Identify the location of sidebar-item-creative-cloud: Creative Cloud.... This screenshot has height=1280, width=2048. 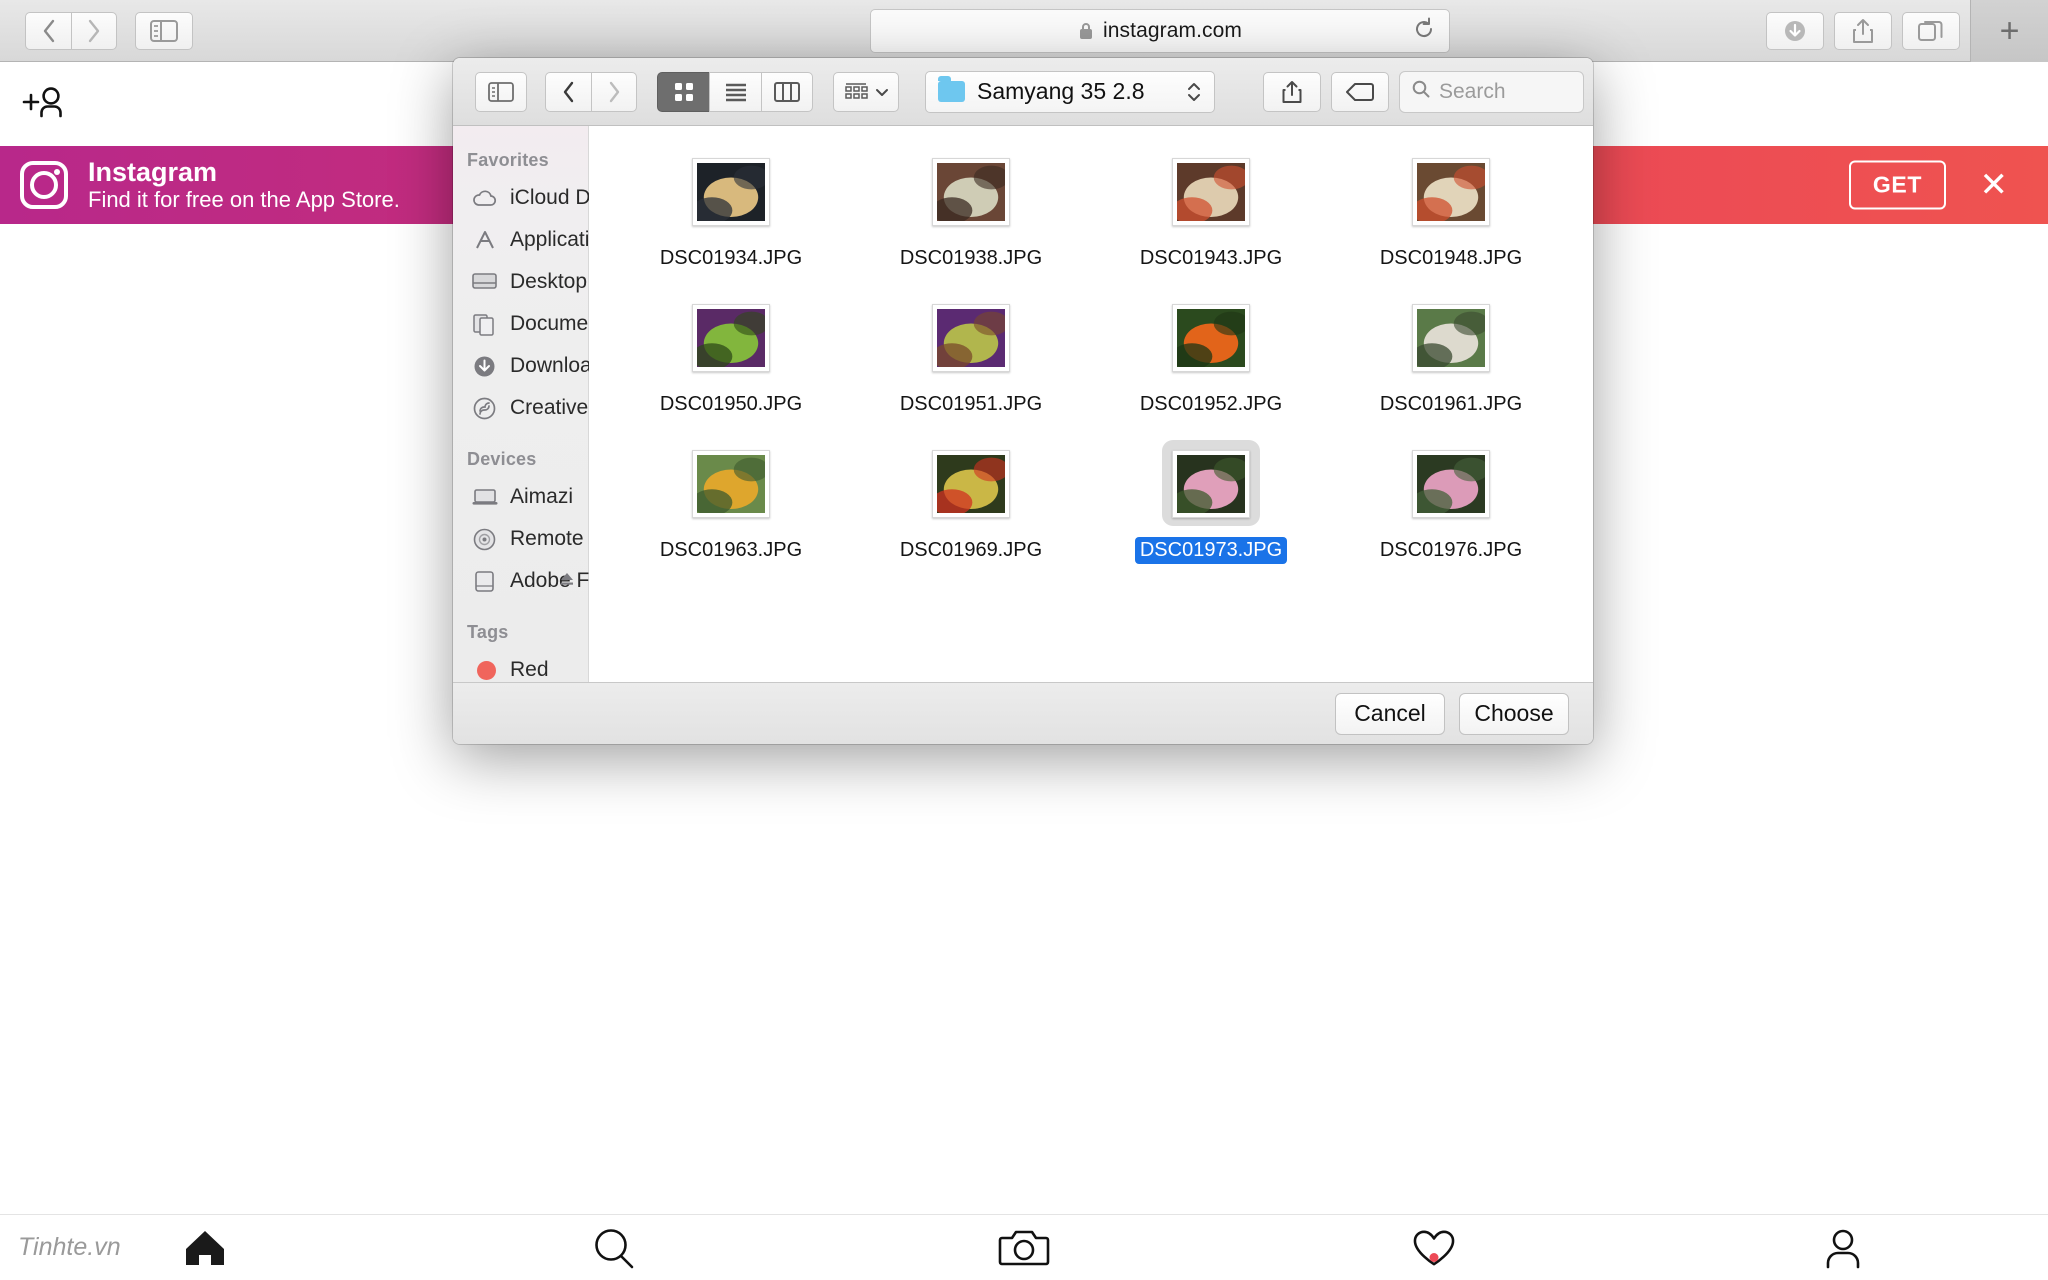
(559, 408).